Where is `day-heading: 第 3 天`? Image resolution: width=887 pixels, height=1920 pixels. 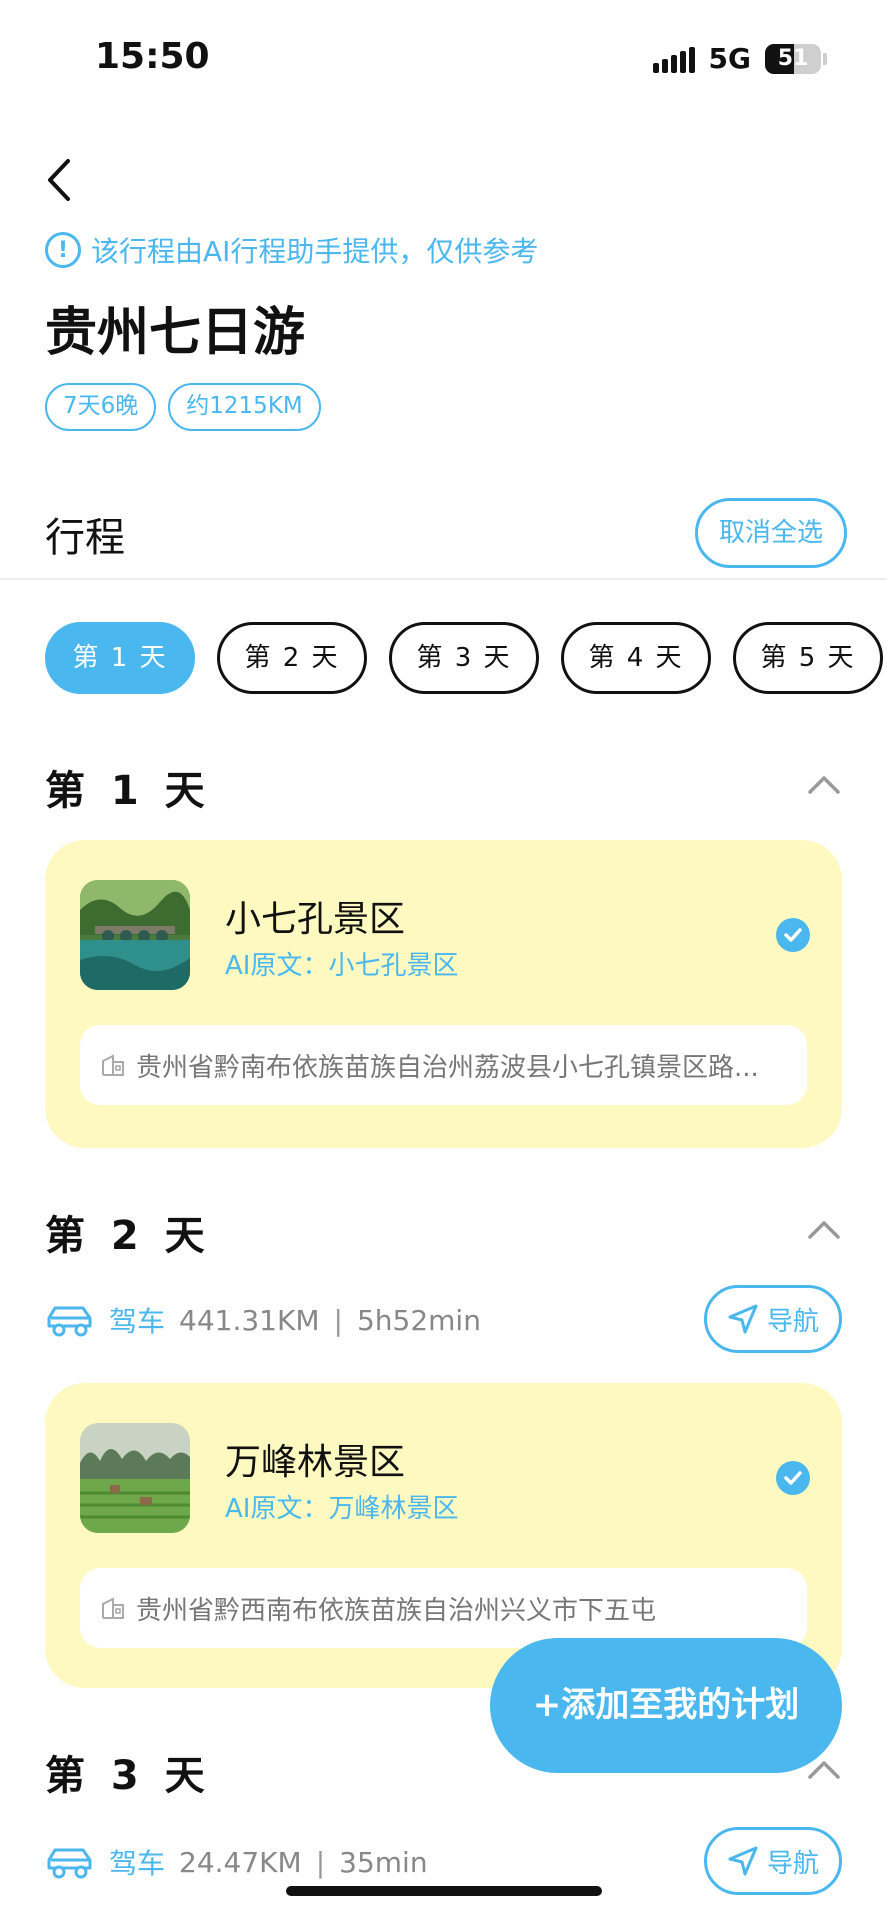
day-heading: 第 3 天 is located at coordinates (128, 1776).